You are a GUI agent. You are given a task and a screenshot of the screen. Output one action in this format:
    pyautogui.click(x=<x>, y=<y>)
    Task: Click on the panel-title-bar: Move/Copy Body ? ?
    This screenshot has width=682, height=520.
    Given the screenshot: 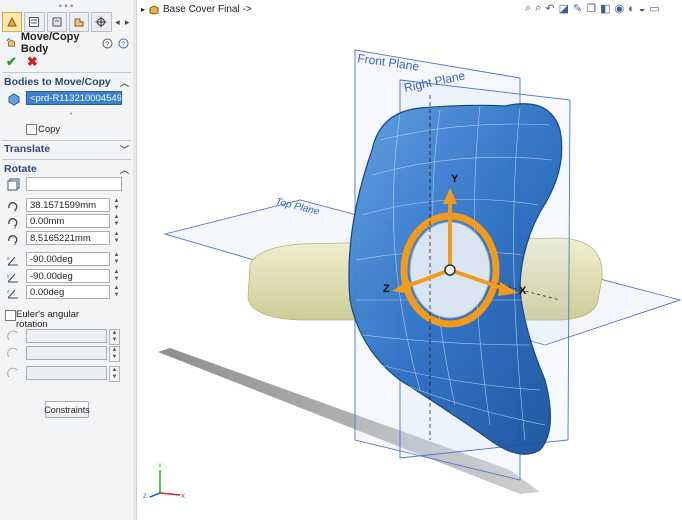 What is the action you would take?
    pyautogui.click(x=67, y=43)
    